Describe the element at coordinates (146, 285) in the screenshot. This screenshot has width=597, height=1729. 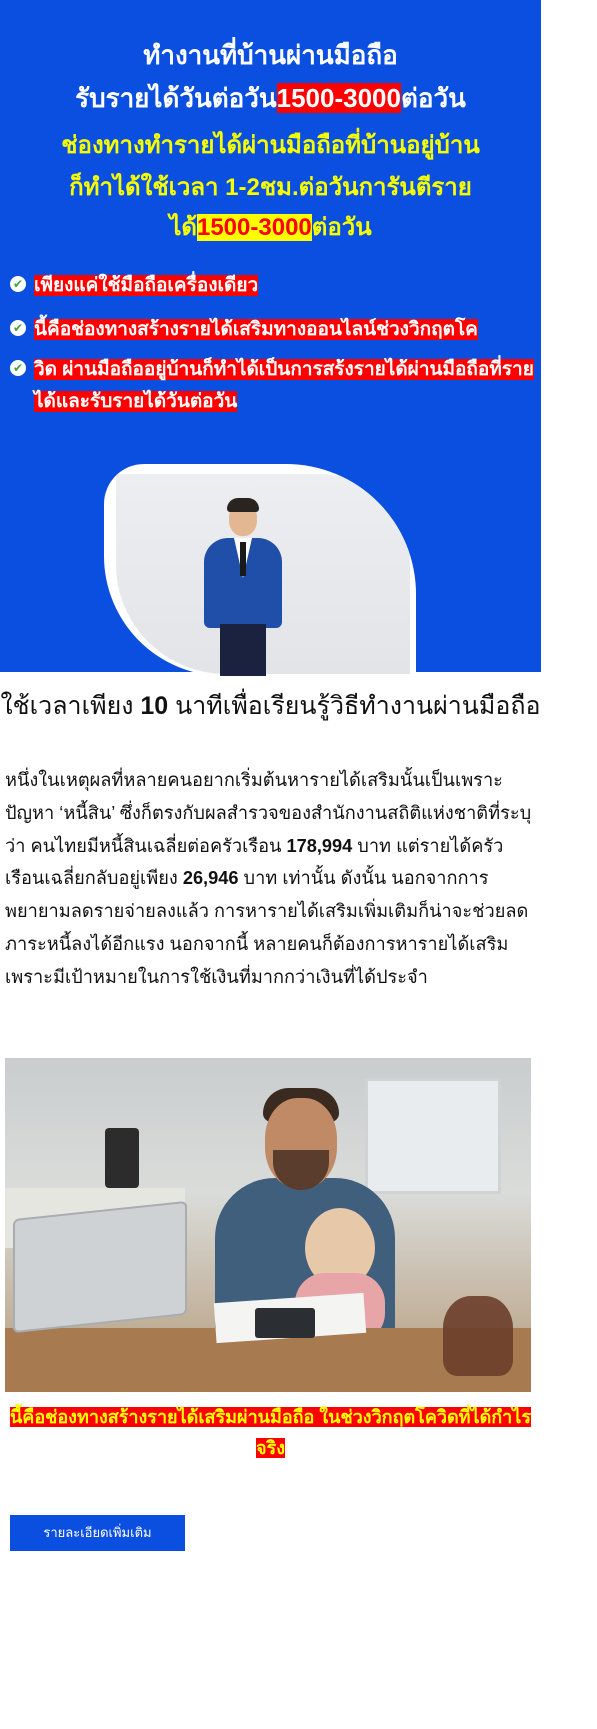
I see `benefit-text: เพียงแค่ใช้มือถือเครื่องเดียว` at that location.